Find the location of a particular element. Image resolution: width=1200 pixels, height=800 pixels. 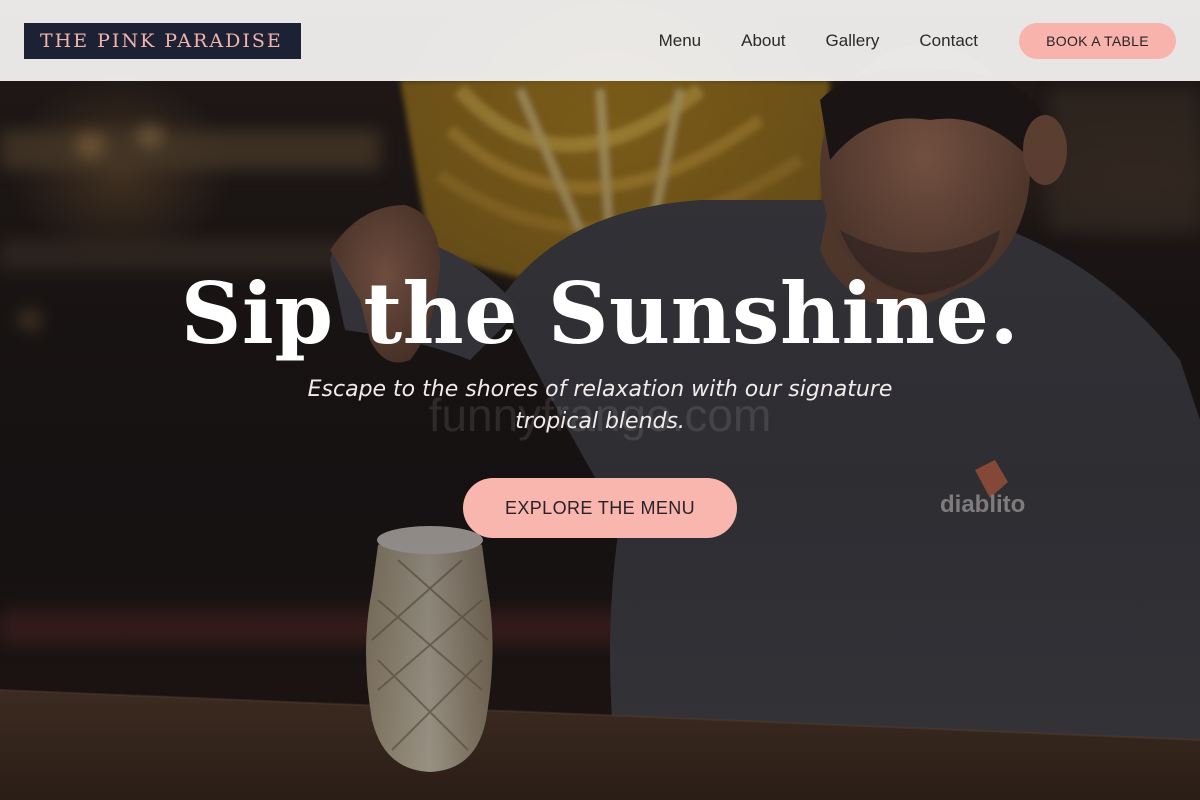

explore-menu-button: EXPLORE THE MENU is located at coordinates (600, 508).